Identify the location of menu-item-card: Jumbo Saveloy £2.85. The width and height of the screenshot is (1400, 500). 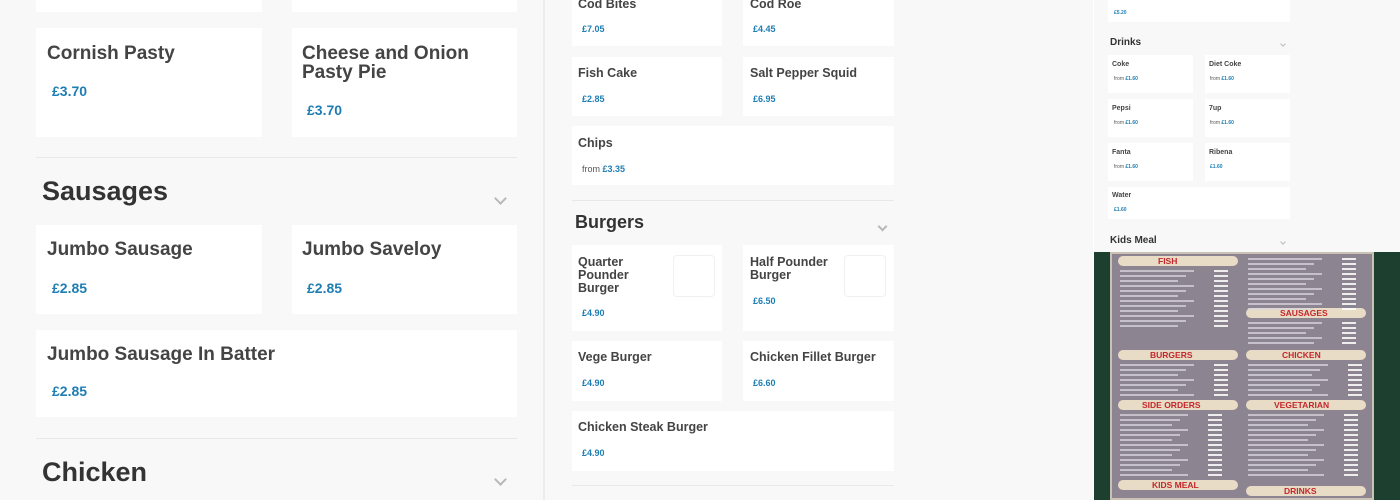
(404, 269).